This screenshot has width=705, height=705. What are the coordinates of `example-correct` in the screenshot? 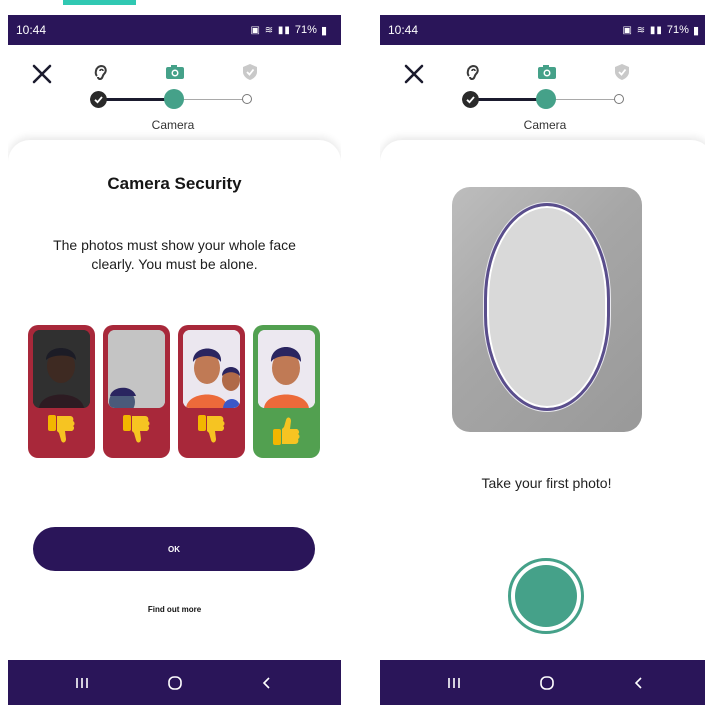 It's located at (286, 391).